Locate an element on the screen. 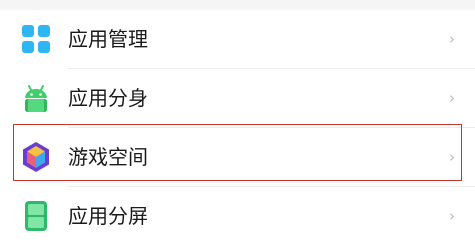  game-space-cube-icon is located at coordinates (36, 157).